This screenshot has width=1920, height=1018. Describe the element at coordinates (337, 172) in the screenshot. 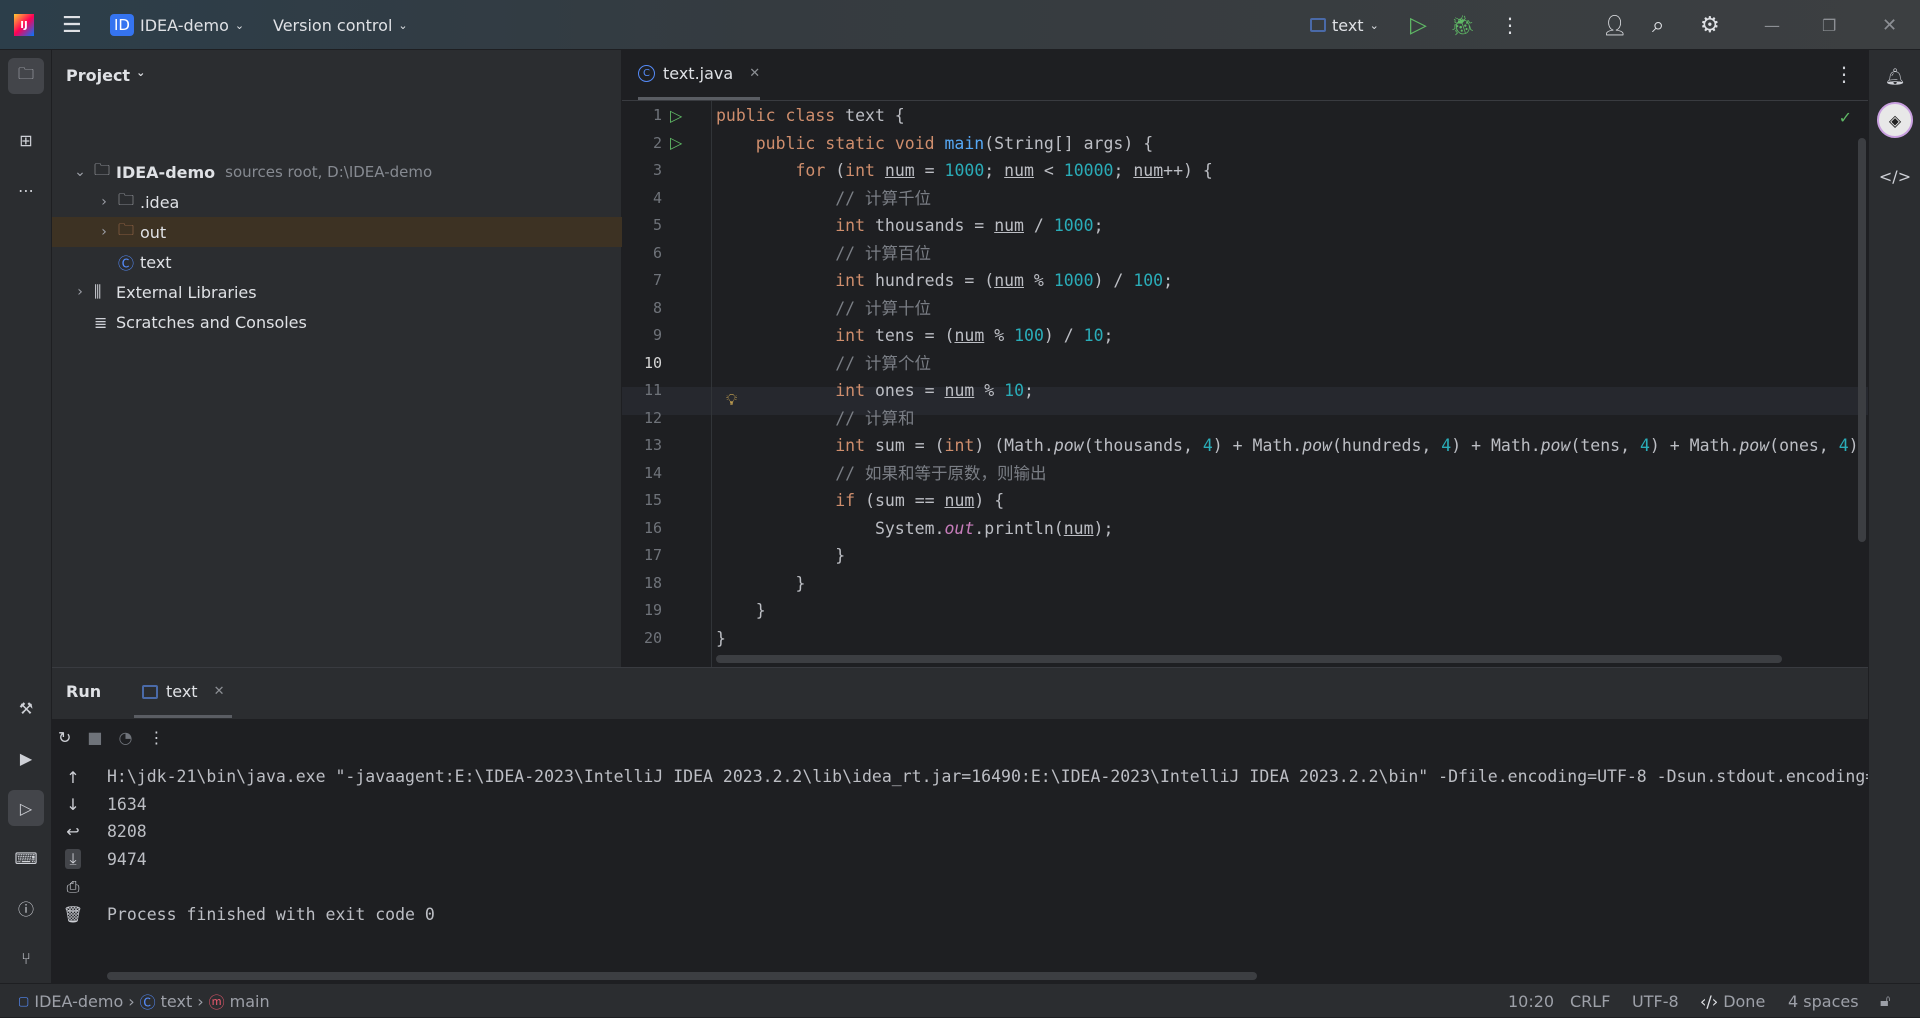

I see `tree-item: ⌄ 🗀 IDEA-demo sources root, D:\IDEA-demo` at that location.